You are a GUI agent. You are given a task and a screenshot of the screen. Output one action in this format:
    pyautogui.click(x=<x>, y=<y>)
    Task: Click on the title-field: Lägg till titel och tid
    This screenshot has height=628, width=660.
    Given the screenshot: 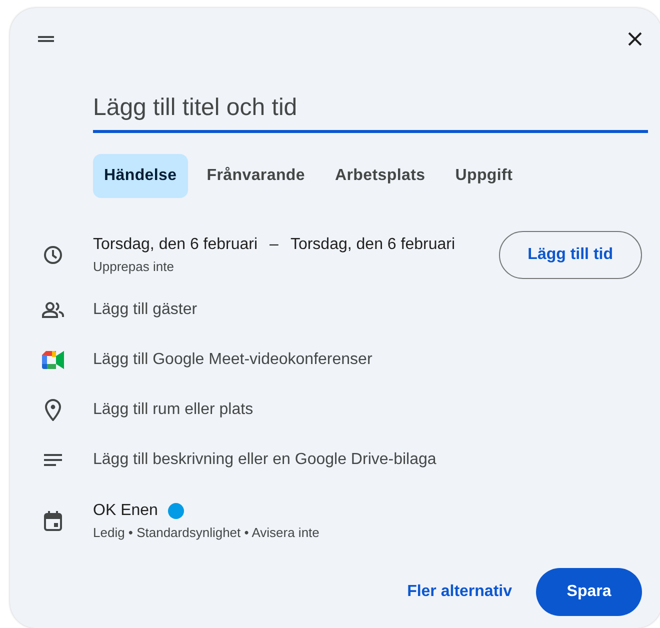 What is the action you would take?
    pyautogui.click(x=370, y=113)
    